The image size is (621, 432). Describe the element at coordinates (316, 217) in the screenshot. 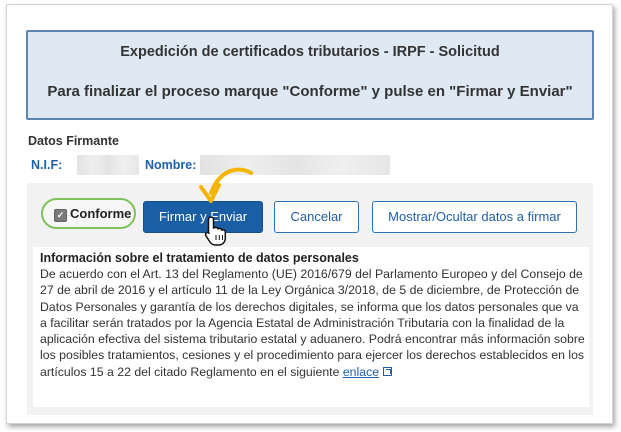

I see `cancel-button: Cancelar` at that location.